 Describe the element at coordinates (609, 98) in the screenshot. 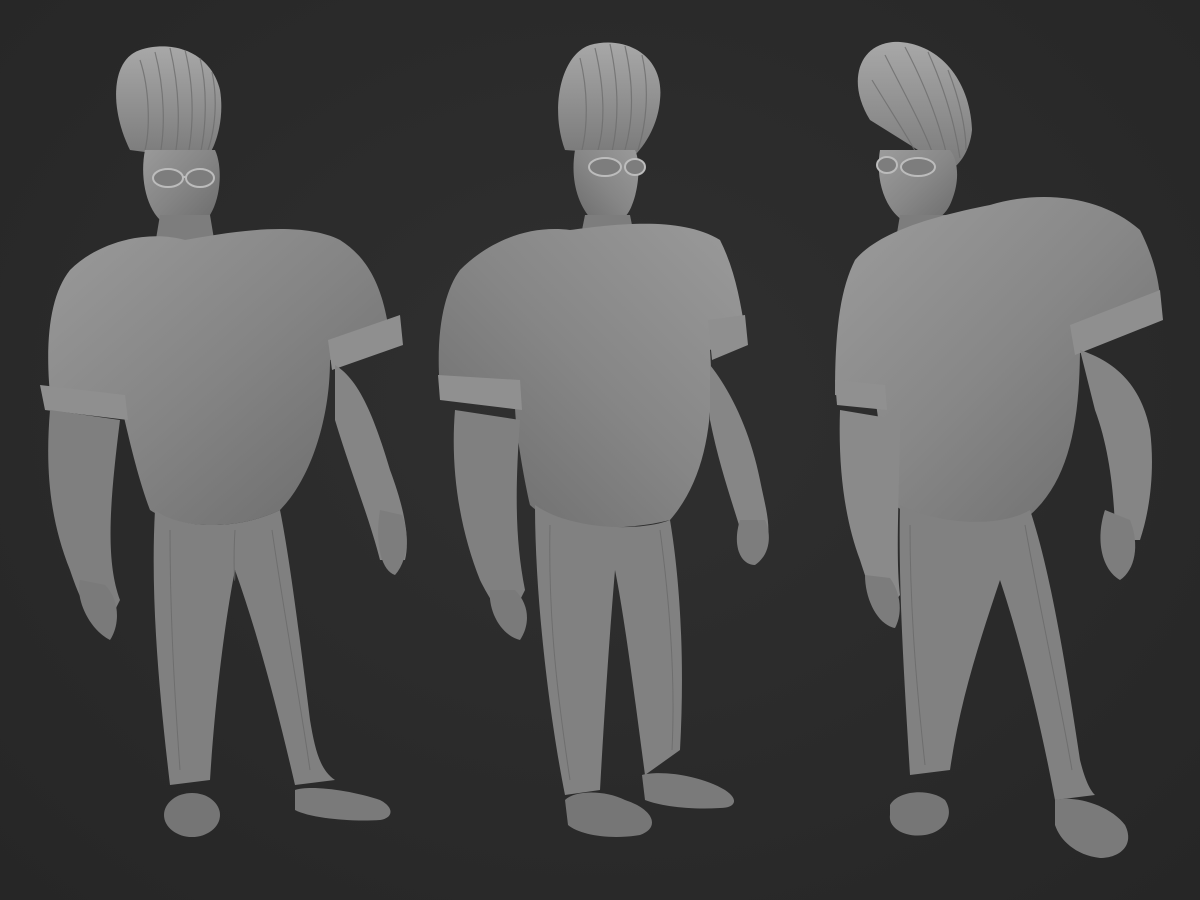

I see `hair-pompadour` at that location.